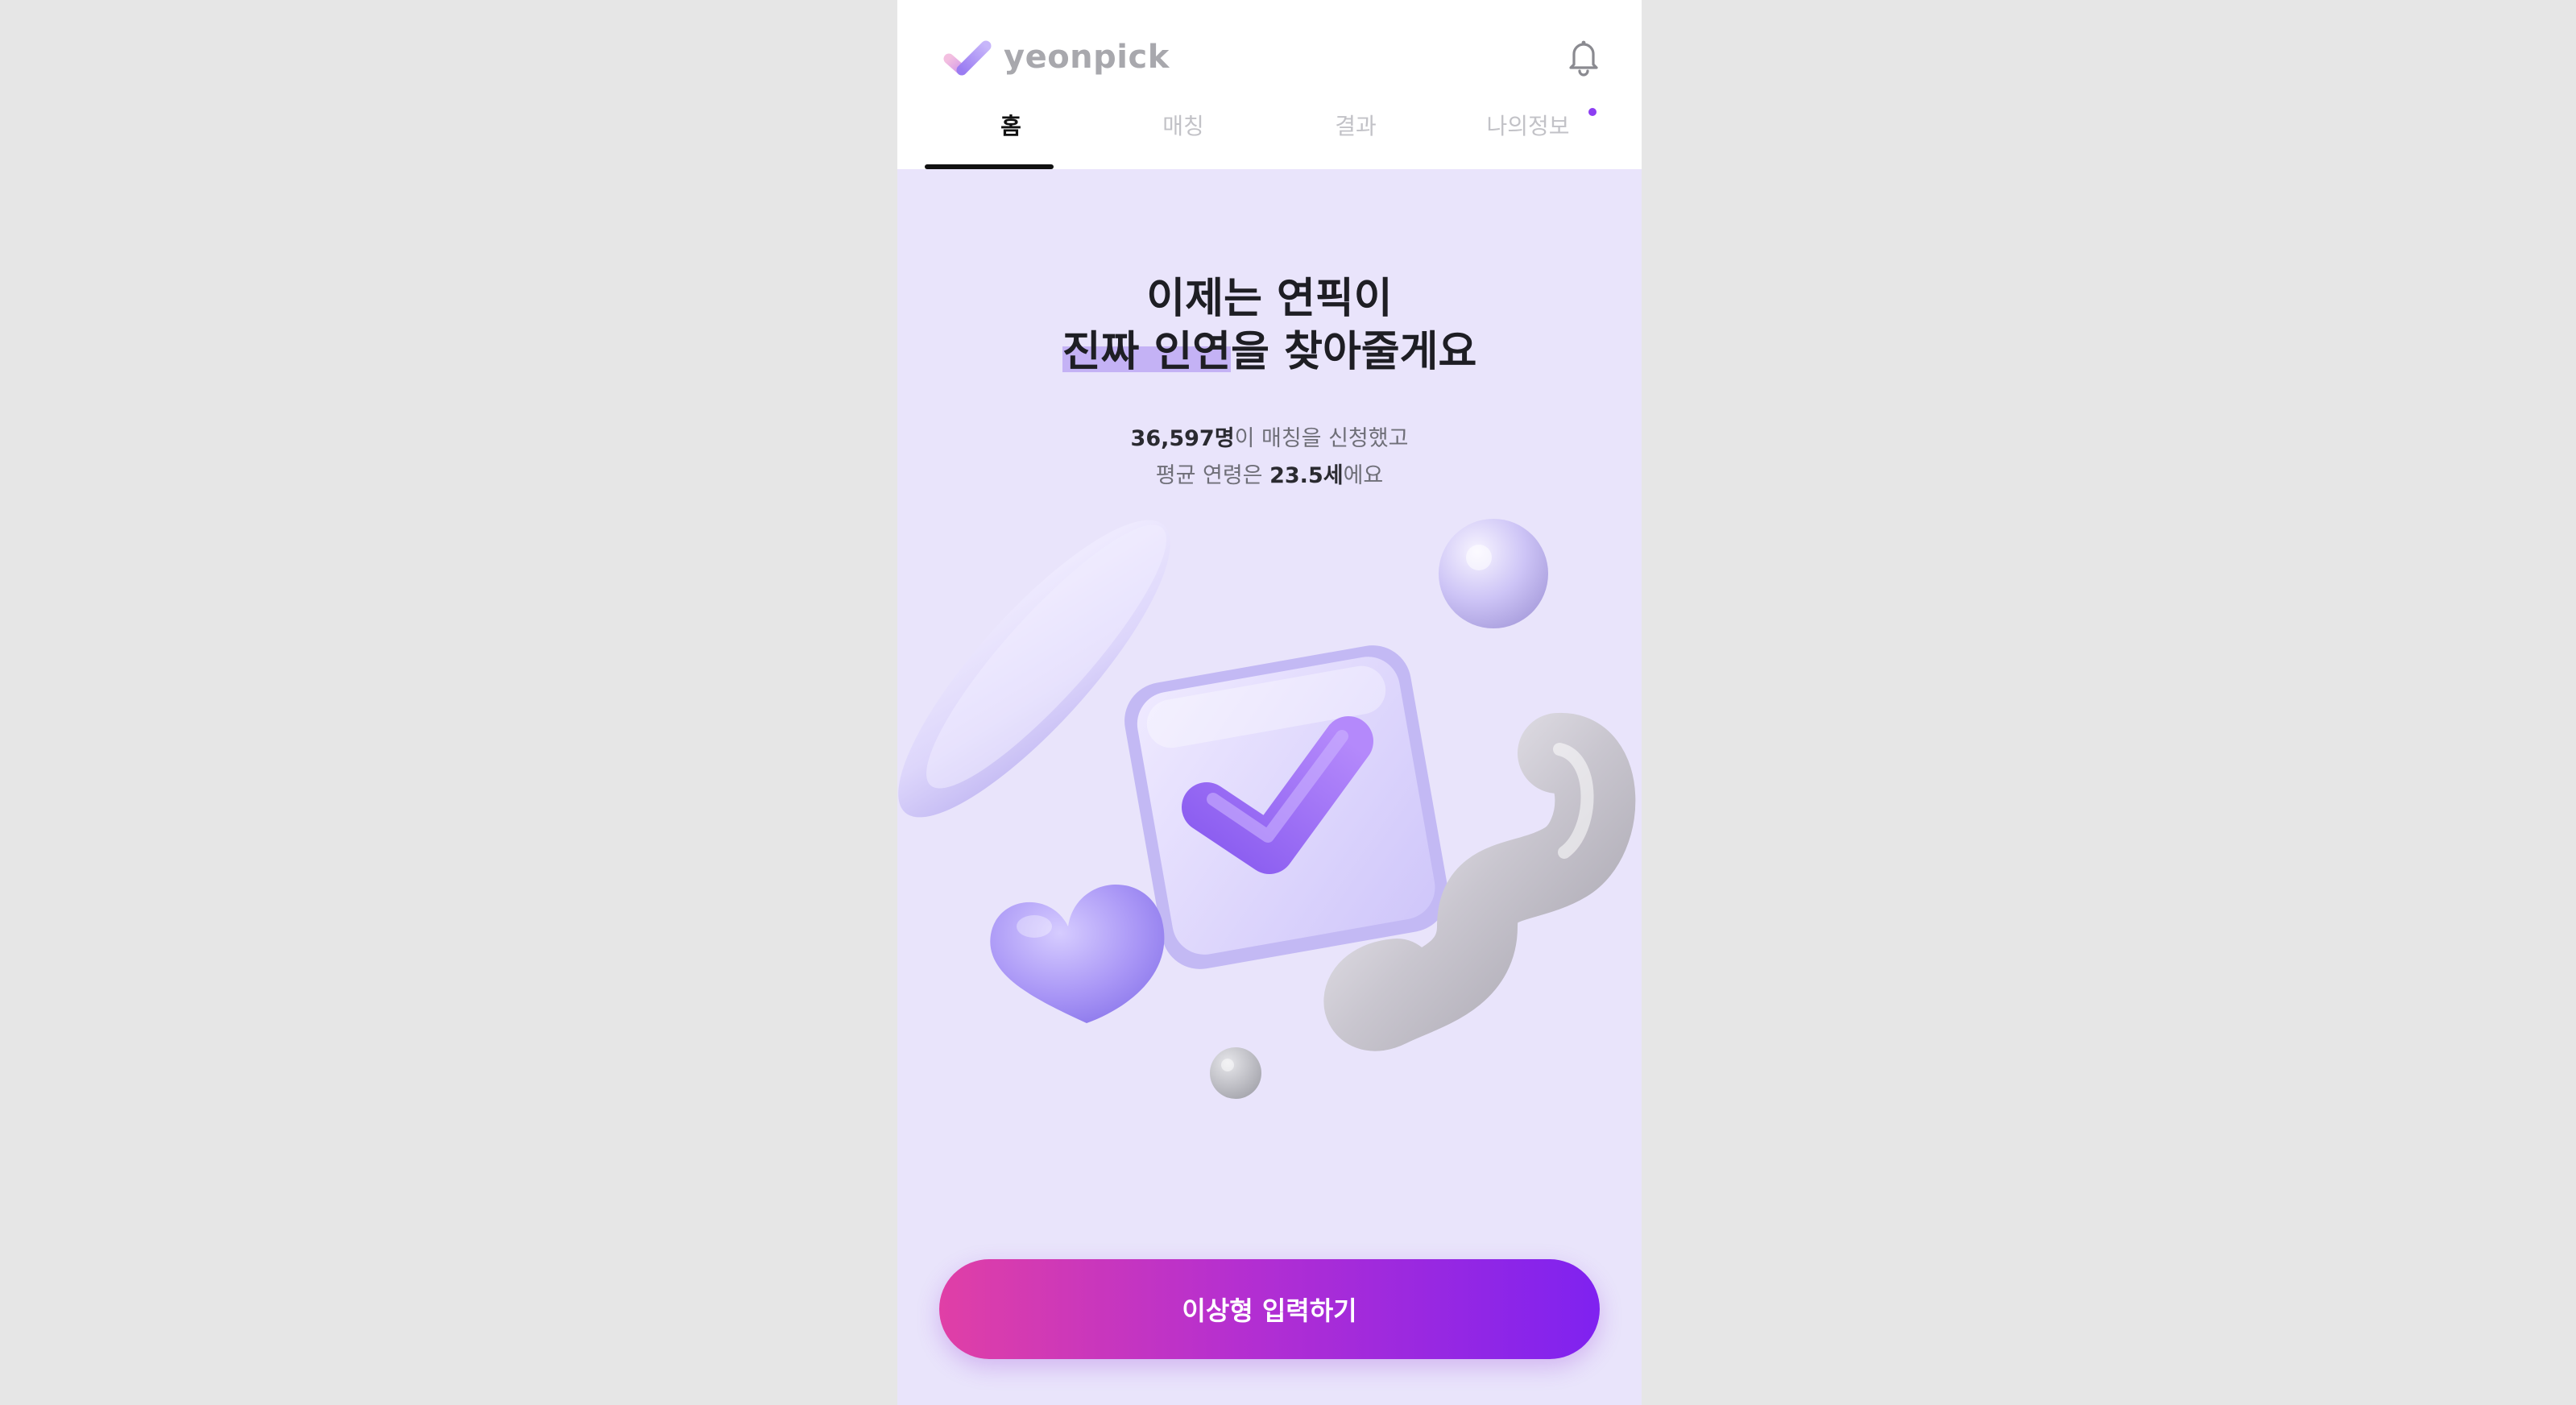 The image size is (2576, 1405). What do you see at coordinates (1269, 299) in the screenshot?
I see `headline-line-1: 이제는 연픽이` at bounding box center [1269, 299].